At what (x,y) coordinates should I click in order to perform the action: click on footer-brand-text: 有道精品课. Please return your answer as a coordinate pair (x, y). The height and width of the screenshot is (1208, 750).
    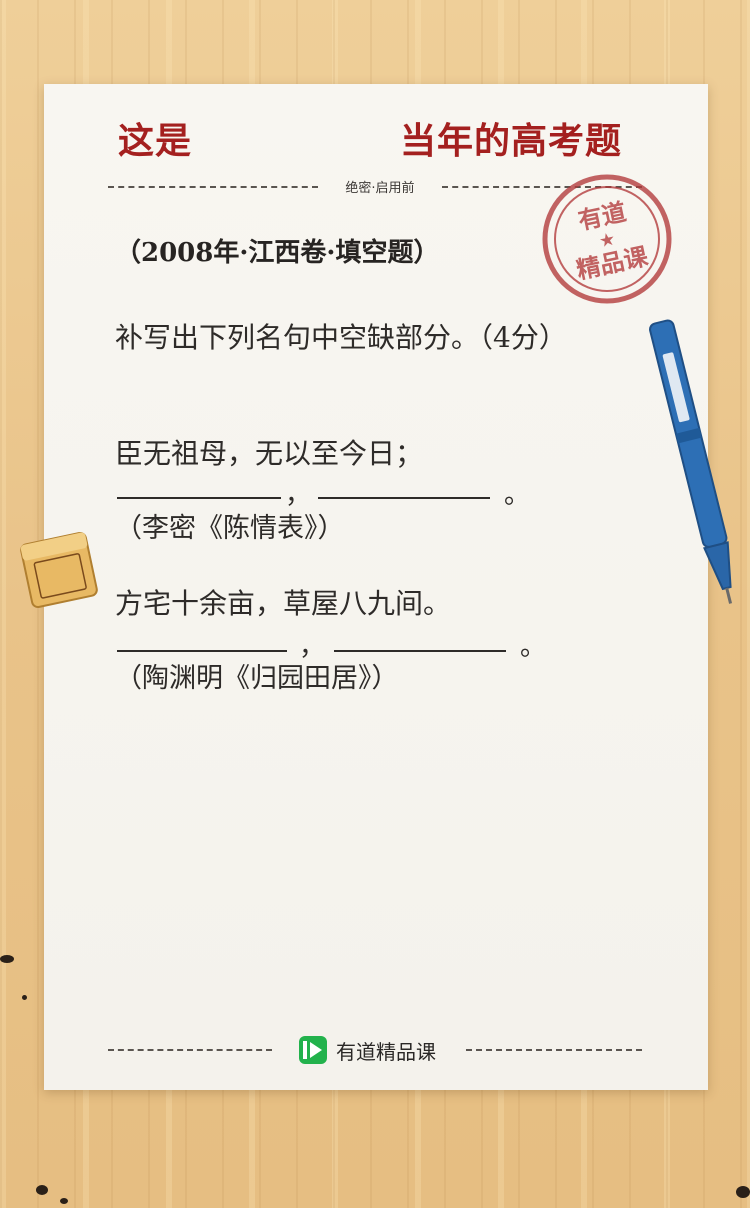
    Looking at the image, I should click on (386, 1051).